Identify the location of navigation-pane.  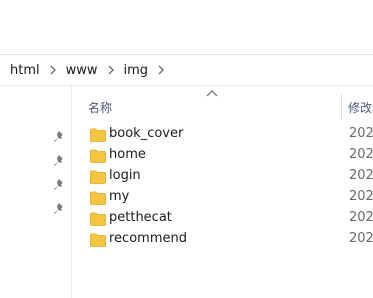
(36, 192).